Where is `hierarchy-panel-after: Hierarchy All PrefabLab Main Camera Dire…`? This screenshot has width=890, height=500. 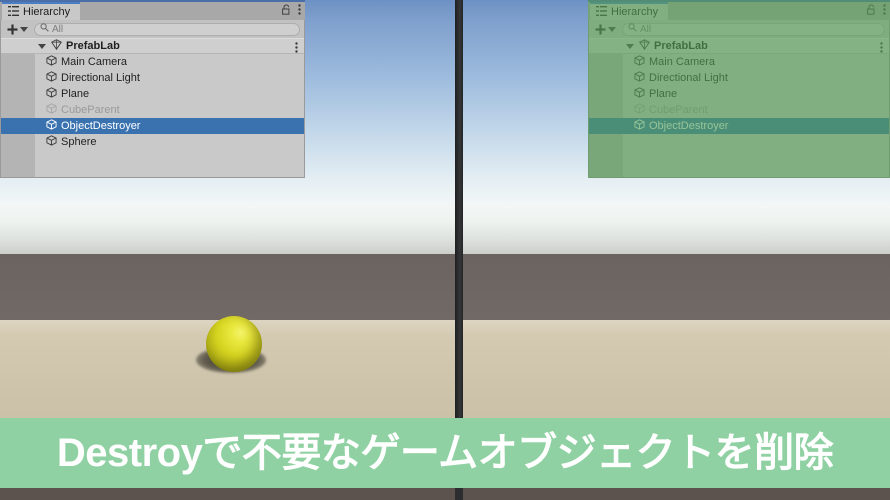
hierarchy-panel-after: Hierarchy All PrefabLab Main Camera Dire… is located at coordinates (739, 89).